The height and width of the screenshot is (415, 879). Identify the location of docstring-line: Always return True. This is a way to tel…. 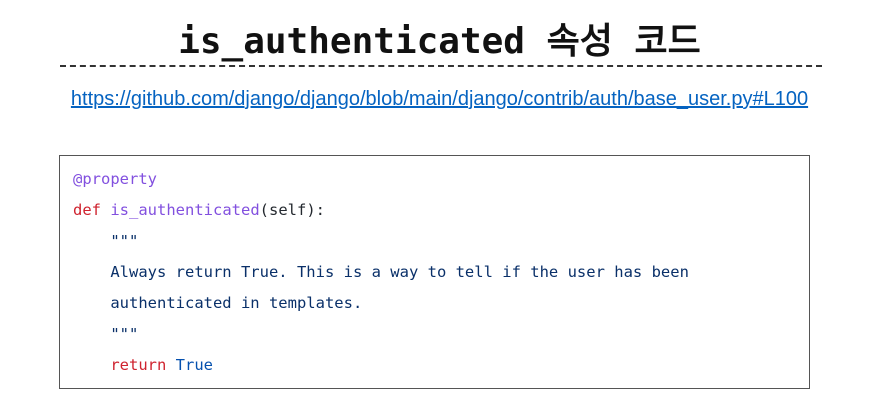
(399, 272).